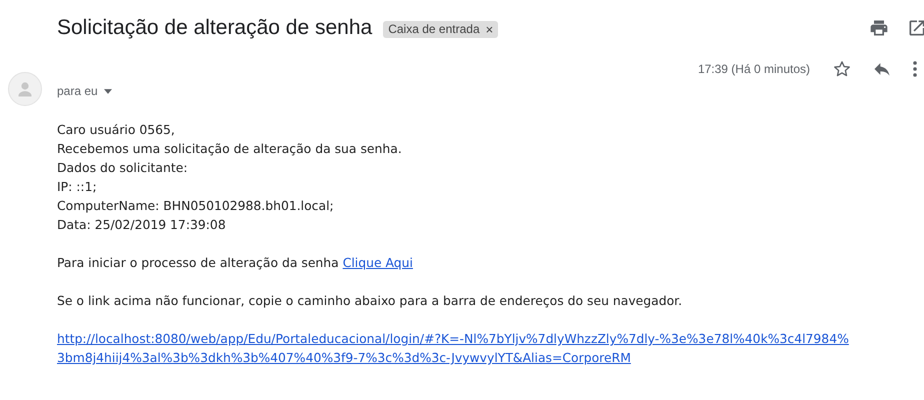 Image resolution: width=924 pixels, height=400 pixels. What do you see at coordinates (198, 262) in the screenshot?
I see `body-text: Para iniciar o processo de alteração da senha` at bounding box center [198, 262].